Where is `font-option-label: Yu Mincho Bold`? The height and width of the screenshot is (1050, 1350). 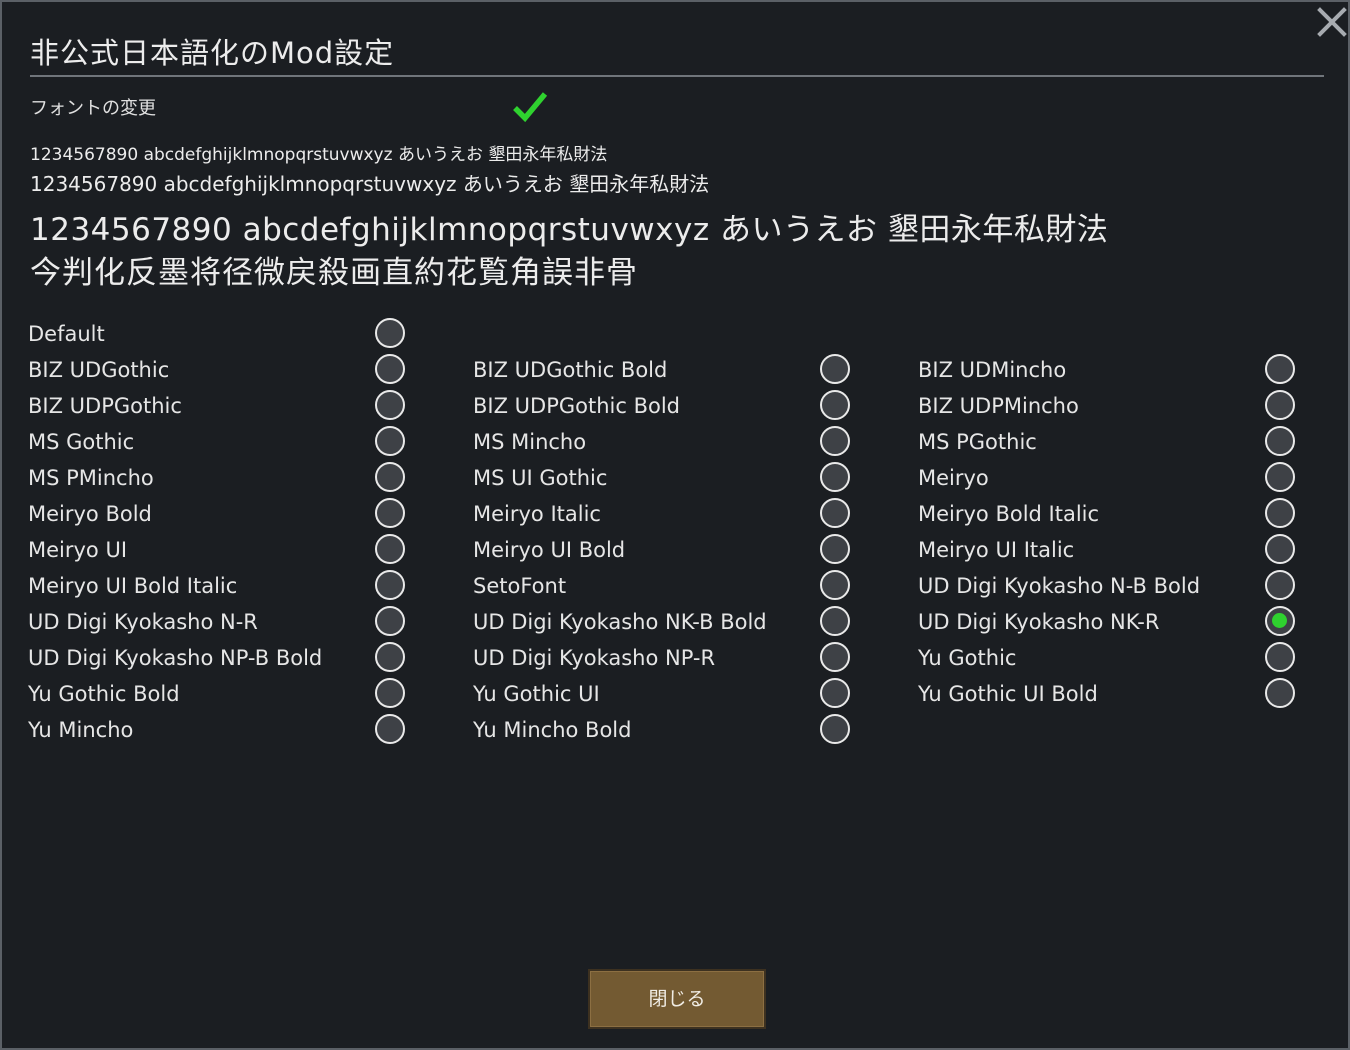
font-option-label: Yu Mincho Bold is located at coordinates (552, 730).